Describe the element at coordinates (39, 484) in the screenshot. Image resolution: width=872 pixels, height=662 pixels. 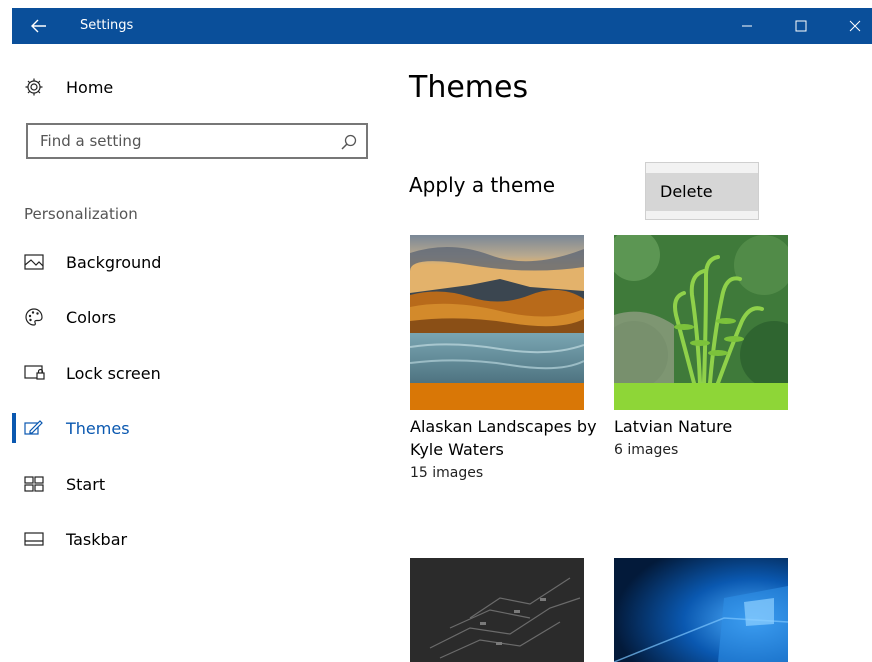
I see `start-icon` at that location.